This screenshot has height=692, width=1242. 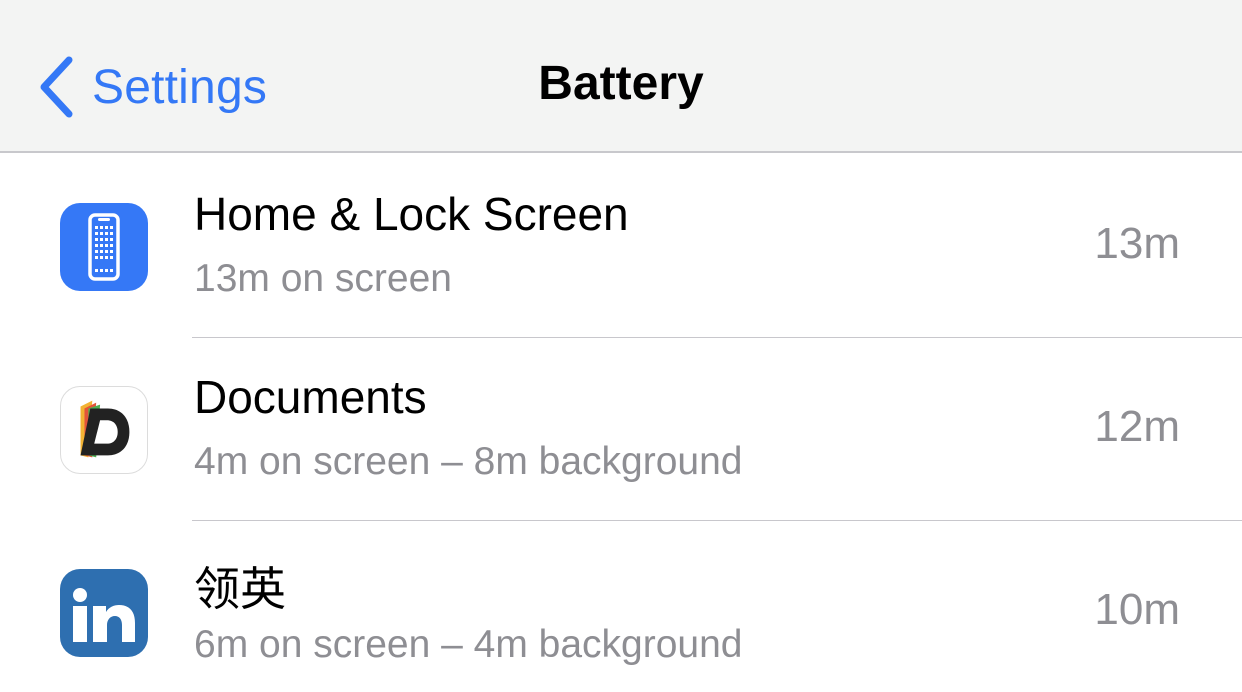 What do you see at coordinates (1137, 243) in the screenshot?
I see `app-usage-total: 13m` at bounding box center [1137, 243].